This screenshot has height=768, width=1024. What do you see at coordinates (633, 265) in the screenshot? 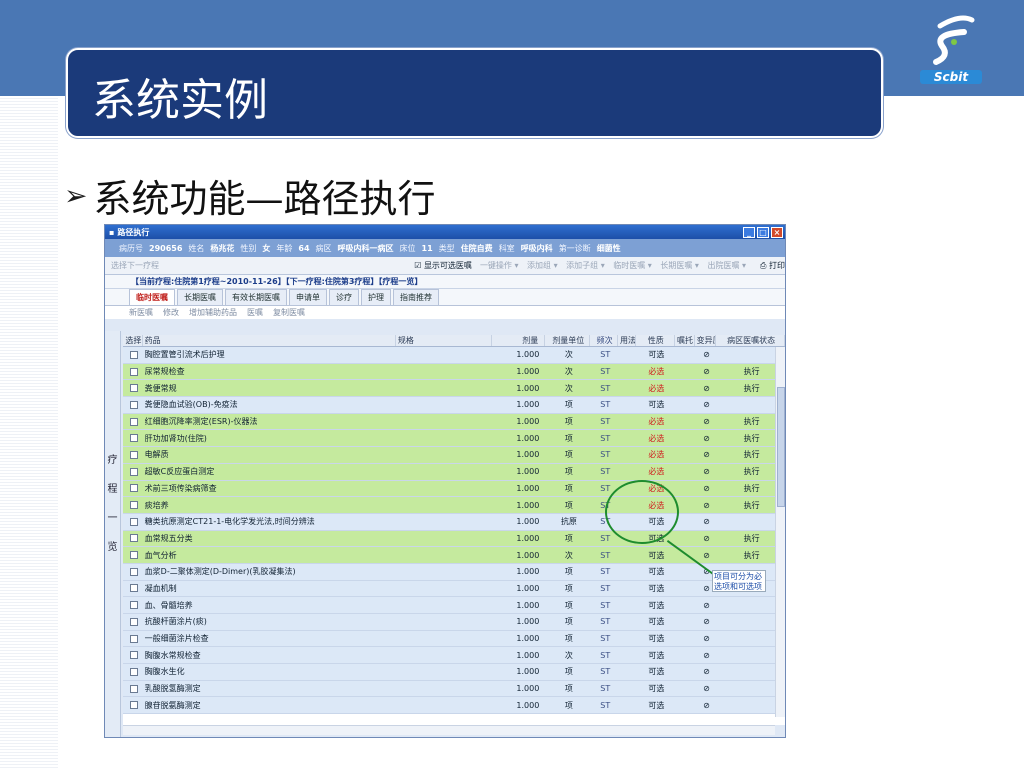
I see `toolbar-item: 临时医嘱 ▾` at bounding box center [633, 265].